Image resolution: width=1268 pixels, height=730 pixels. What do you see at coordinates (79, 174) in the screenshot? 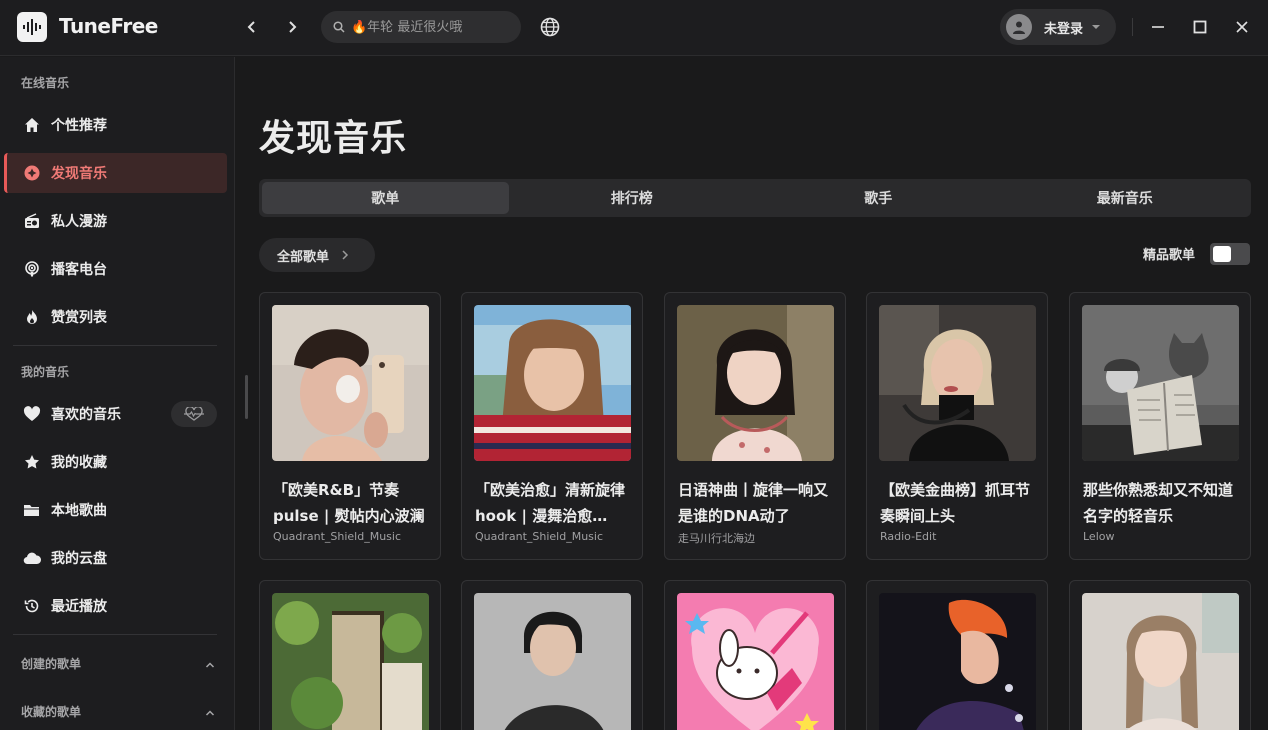
I see `sidebar-item-label: 发现音乐` at bounding box center [79, 174].